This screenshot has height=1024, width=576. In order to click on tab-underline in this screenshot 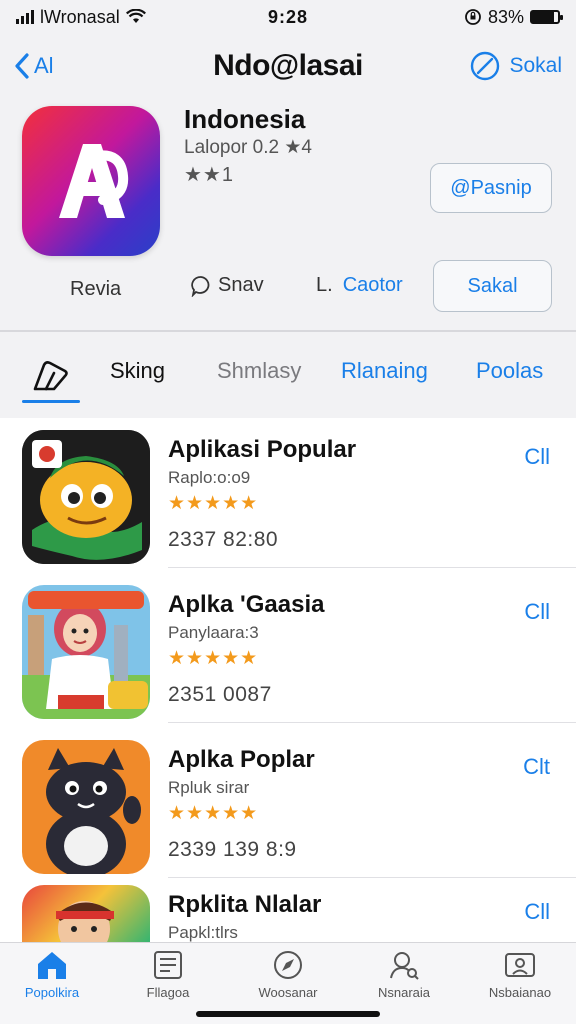, I will do `click(51, 401)`.